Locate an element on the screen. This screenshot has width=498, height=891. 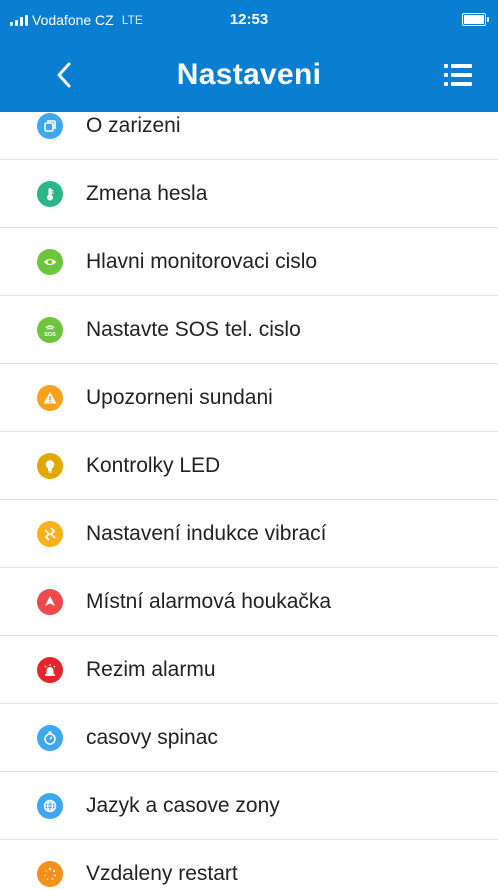
status-time: 12:53 is located at coordinates (249, 19).